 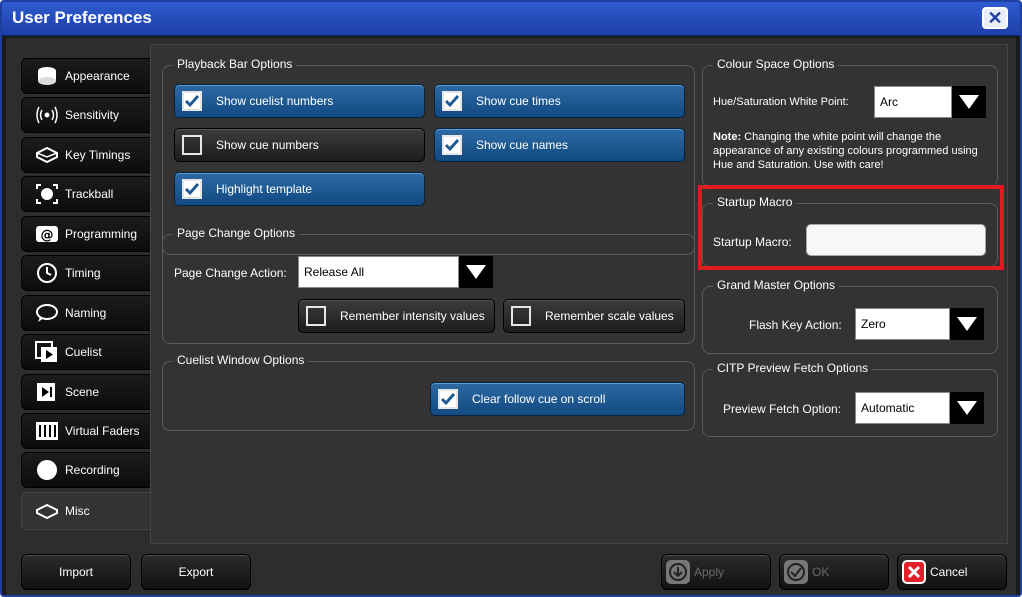 I want to click on cuelist-icon, so click(x=47, y=352).